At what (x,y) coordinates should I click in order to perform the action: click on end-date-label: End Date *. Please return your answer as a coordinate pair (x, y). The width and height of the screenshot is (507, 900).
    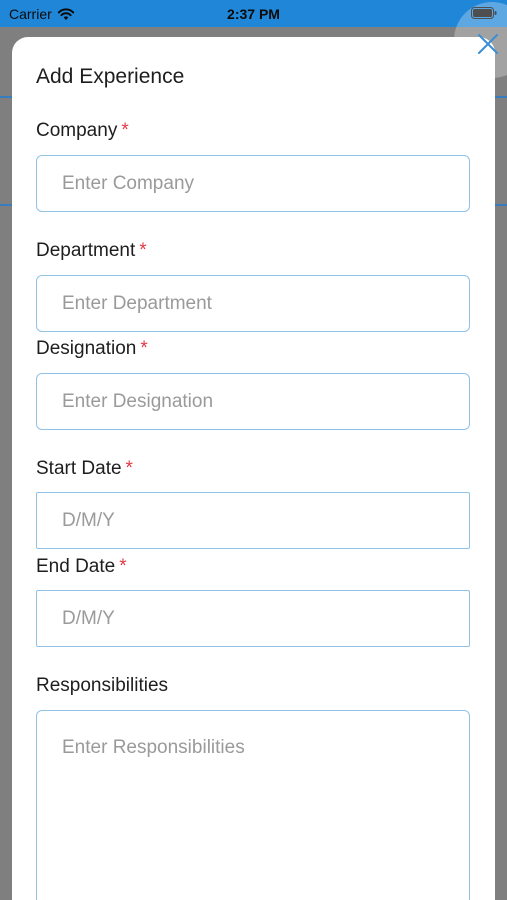
    Looking at the image, I should click on (81, 567).